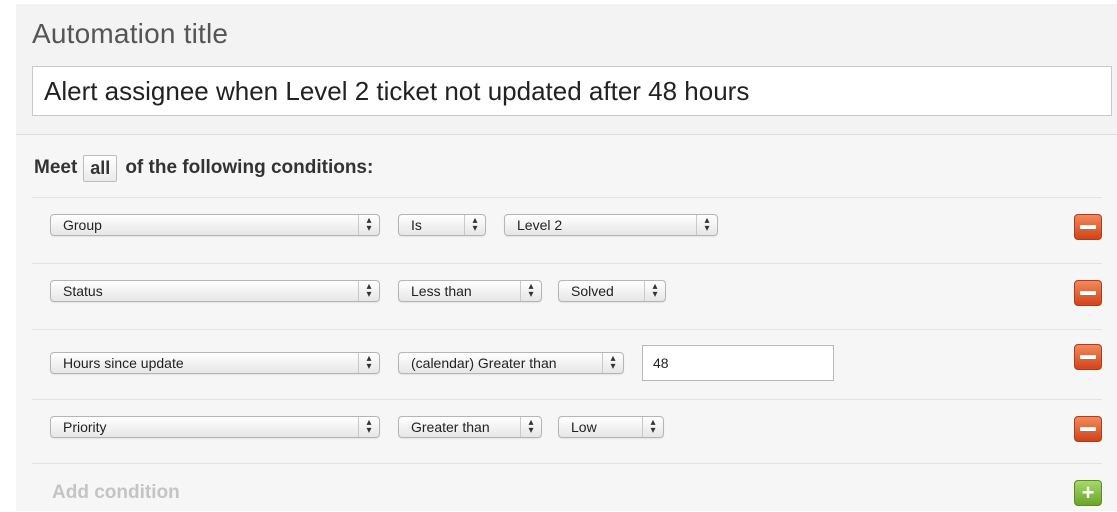 This screenshot has height=512, width=1117. I want to click on condition-field-select: Priority ▴ ▾, so click(215, 427).